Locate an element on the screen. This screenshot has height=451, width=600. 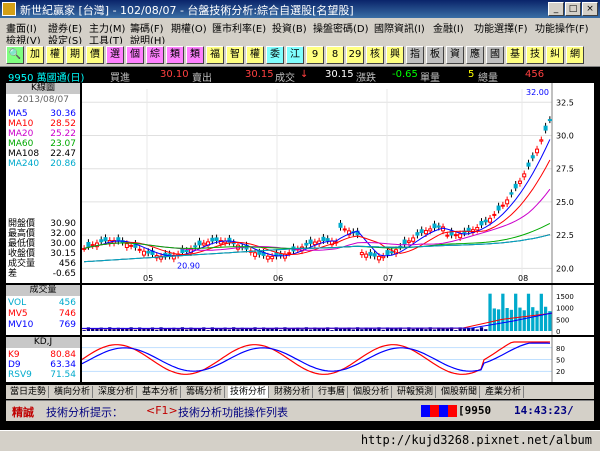
mv10-line is located at coordinates (317, 320).